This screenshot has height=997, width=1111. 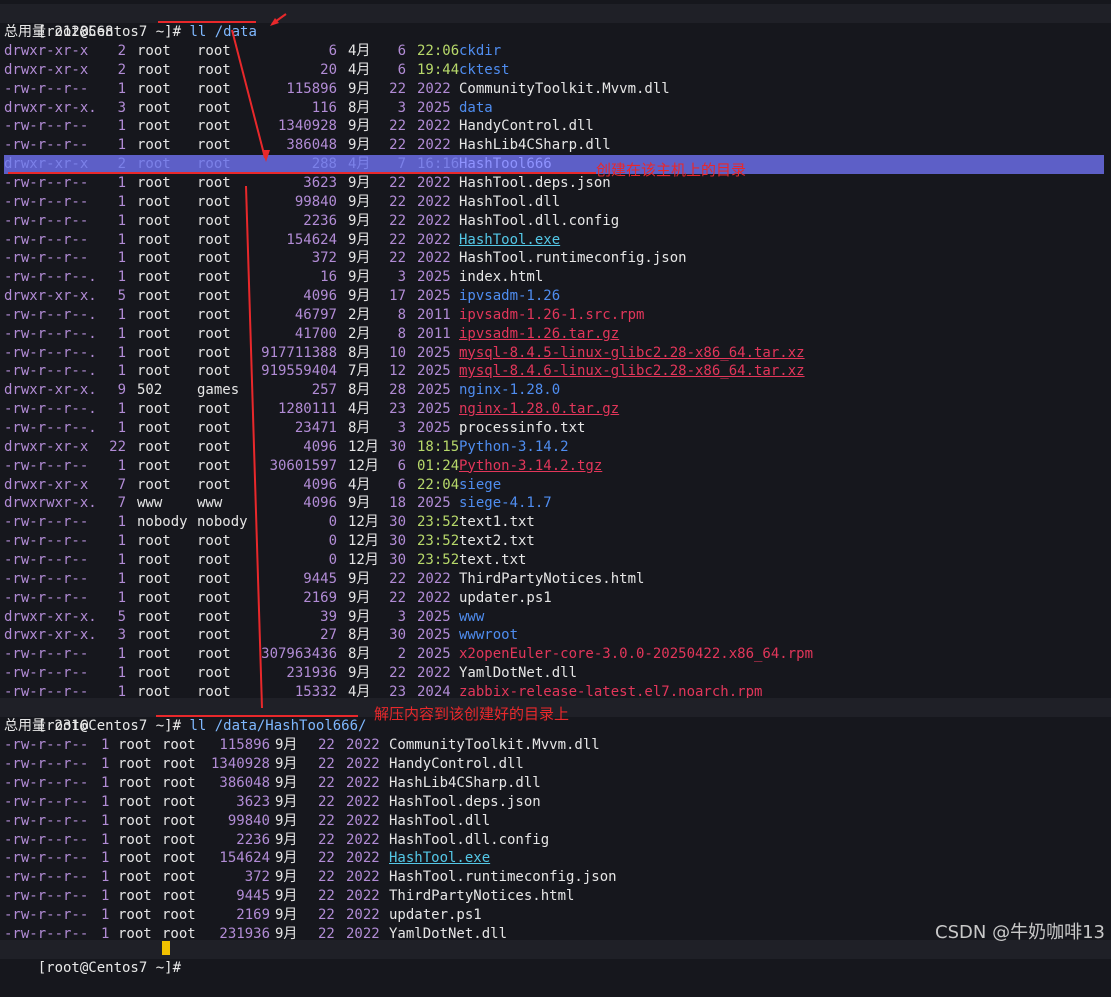 What do you see at coordinates (109, 968) in the screenshot?
I see `prompt: [root@Centos7 ~]#` at bounding box center [109, 968].